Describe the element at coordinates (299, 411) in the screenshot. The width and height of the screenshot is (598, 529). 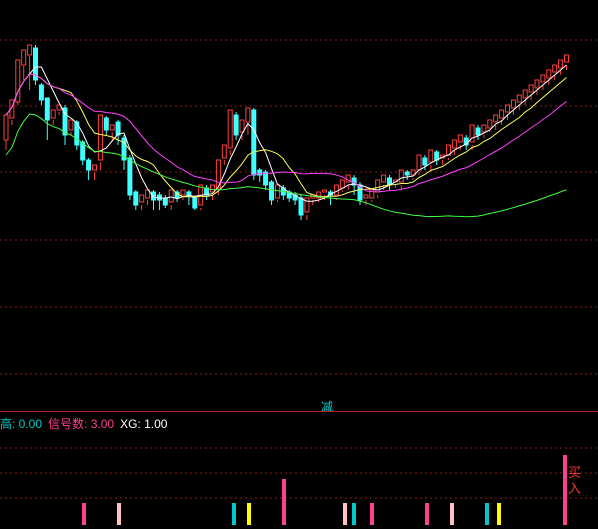
I see `panel-divider` at that location.